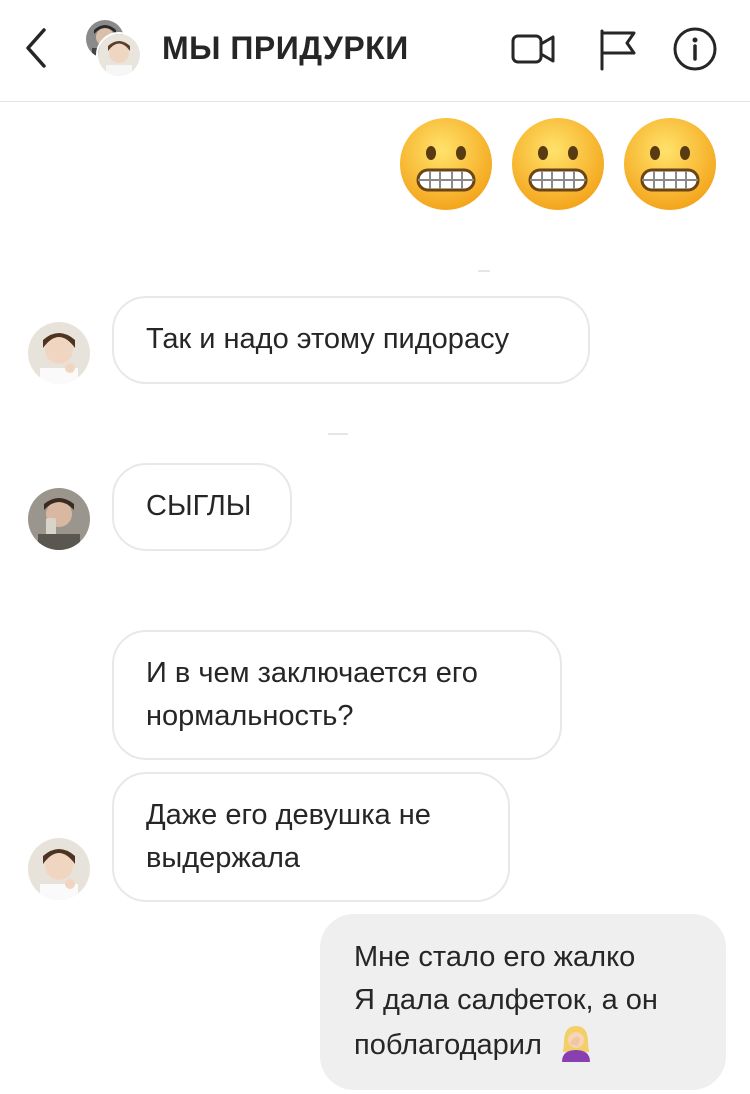  What do you see at coordinates (337, 695) in the screenshot?
I see `message-bubble: И в чем заключается его нормальность?` at bounding box center [337, 695].